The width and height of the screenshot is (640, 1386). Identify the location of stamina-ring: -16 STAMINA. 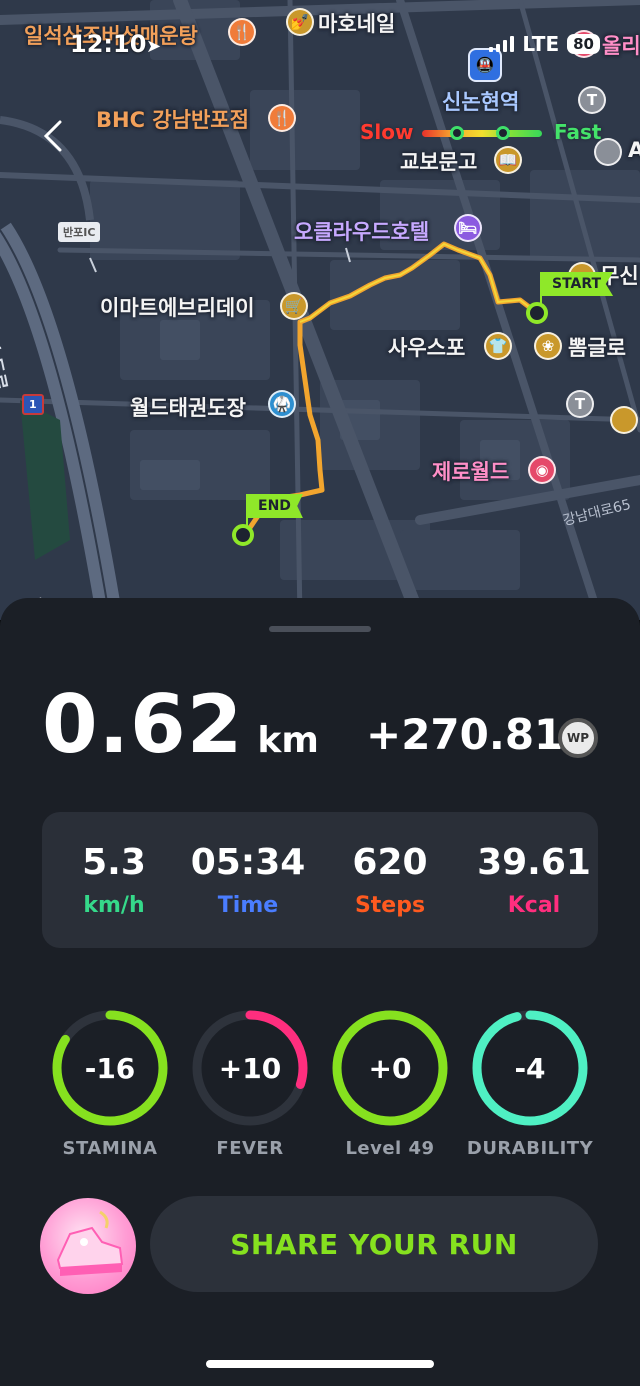
(112, 1083).